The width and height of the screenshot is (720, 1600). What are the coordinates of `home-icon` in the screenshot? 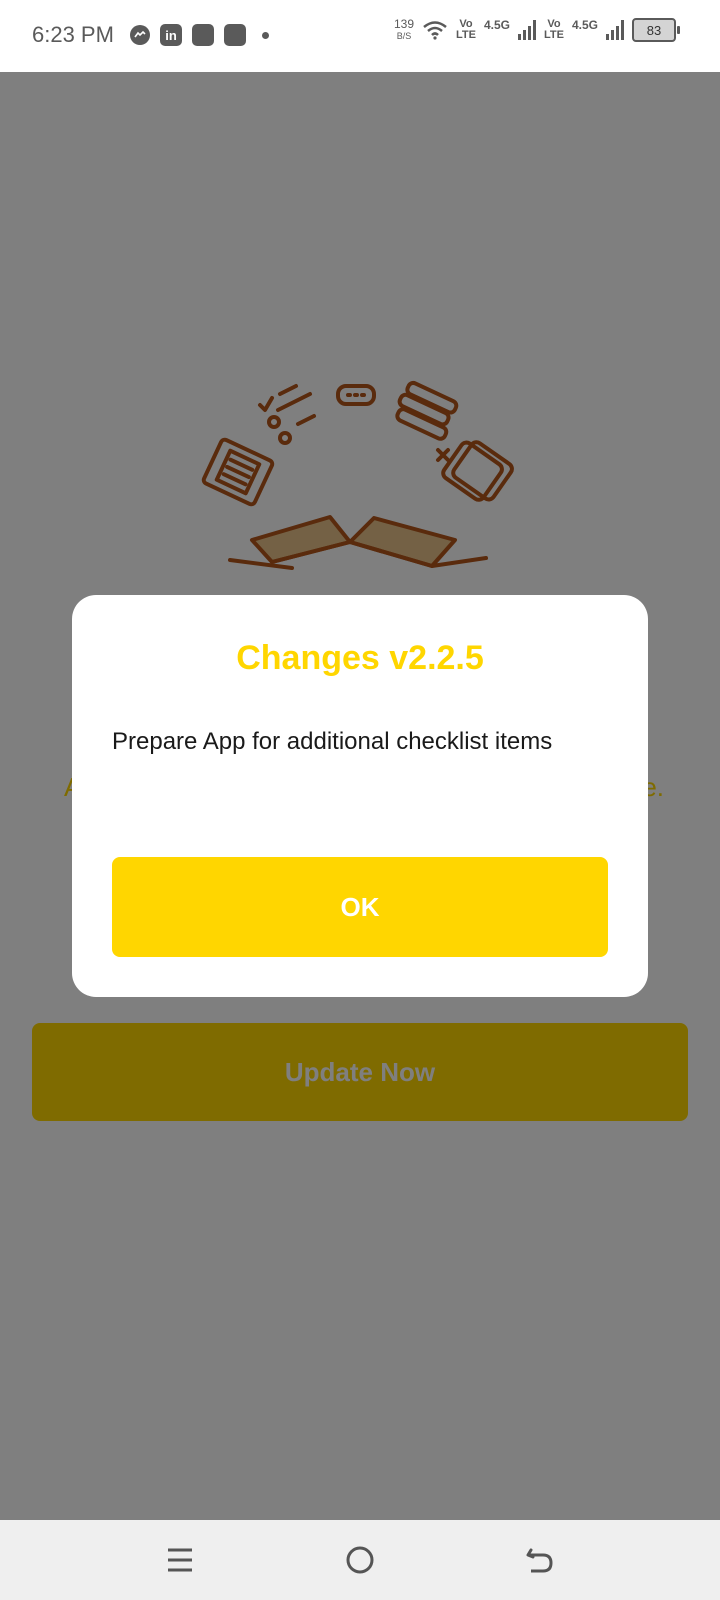 It's located at (360, 1560).